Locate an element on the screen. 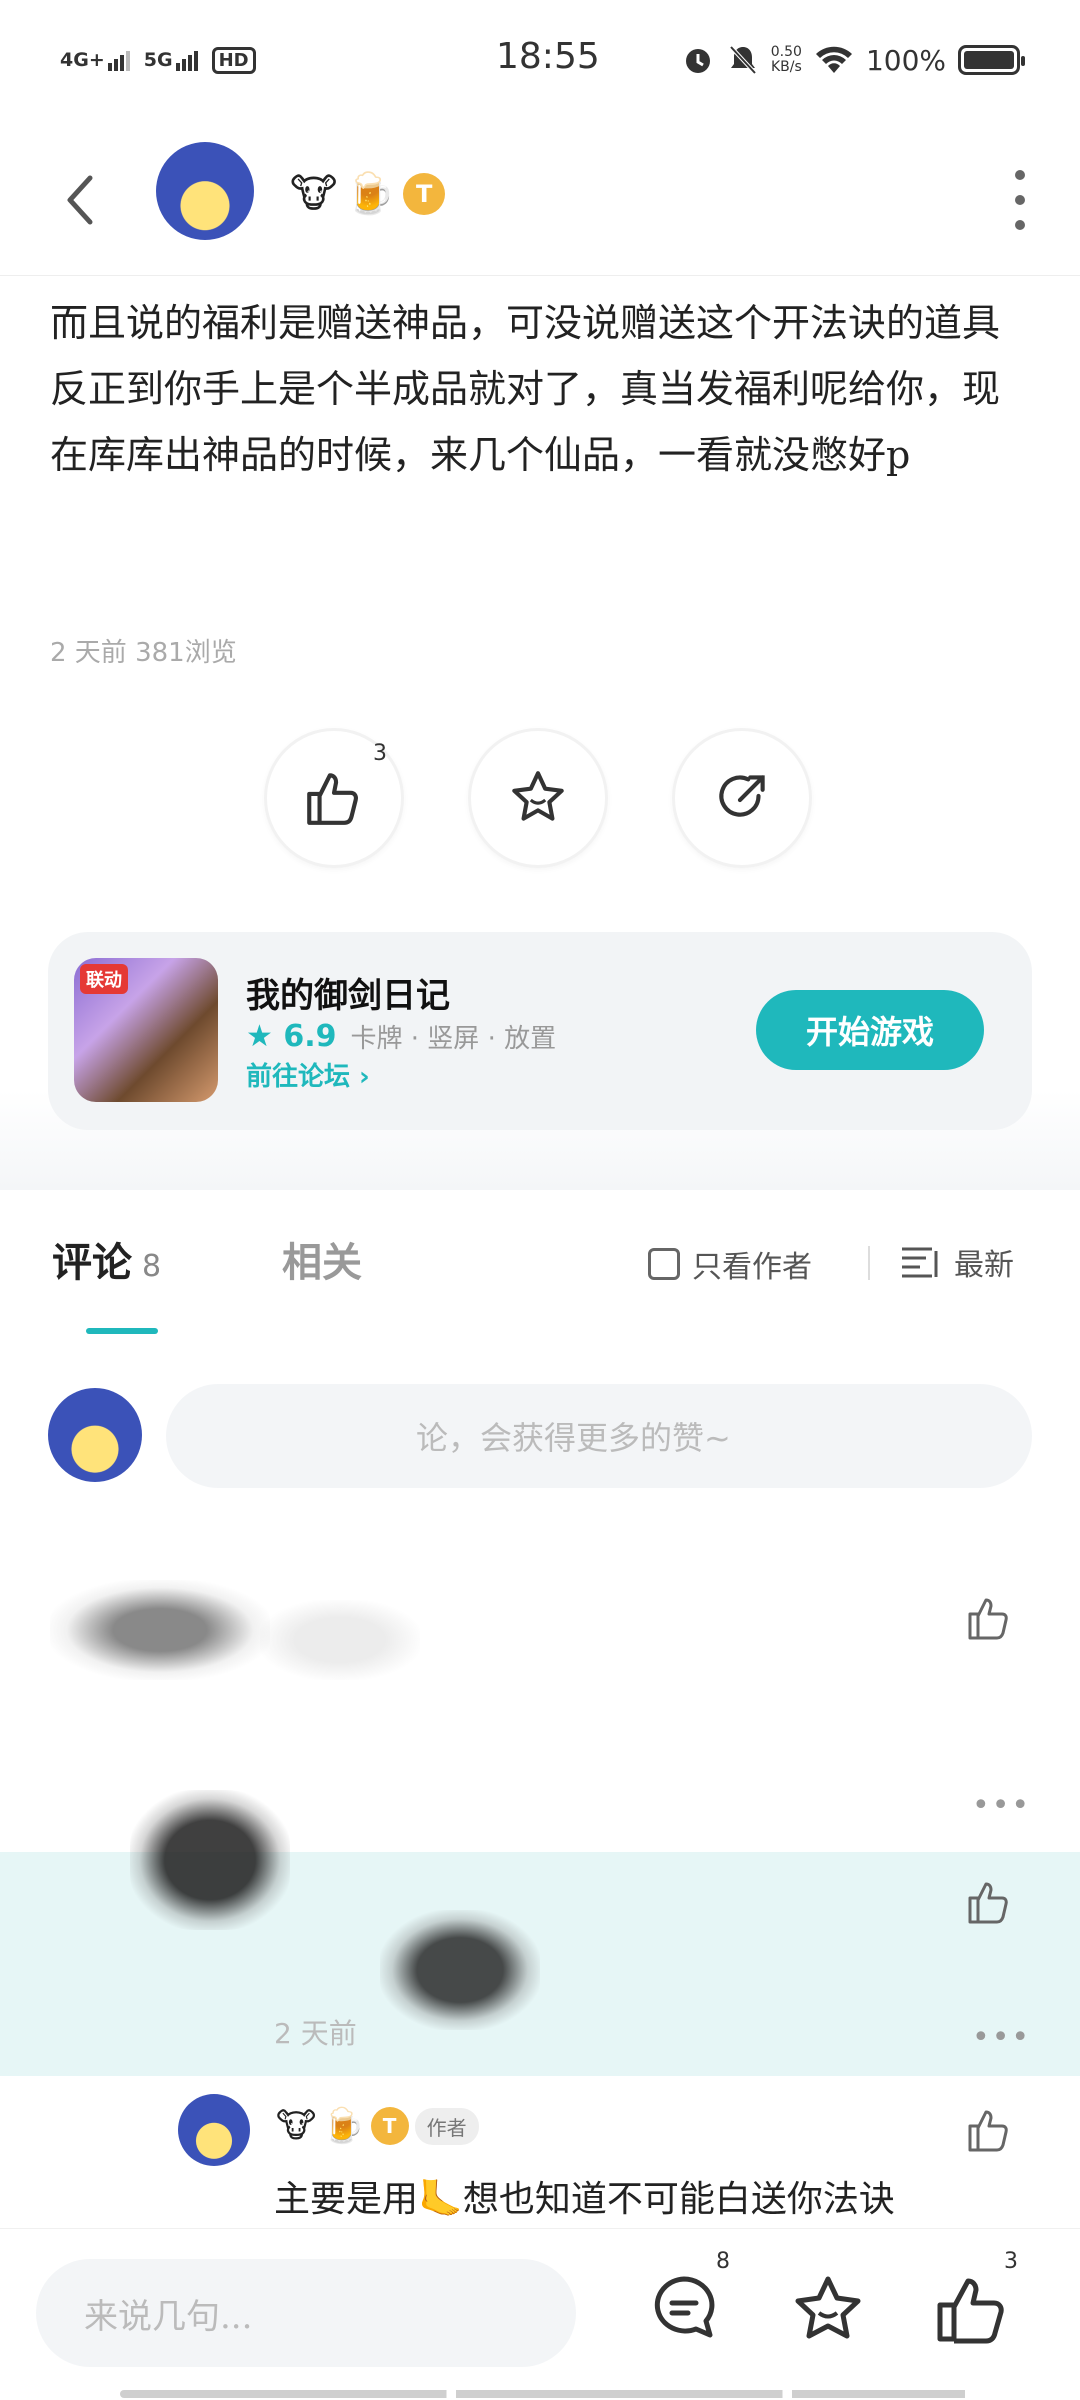 The width and height of the screenshot is (1080, 2400). game-title: 我的御剑日记 is located at coordinates (348, 992).